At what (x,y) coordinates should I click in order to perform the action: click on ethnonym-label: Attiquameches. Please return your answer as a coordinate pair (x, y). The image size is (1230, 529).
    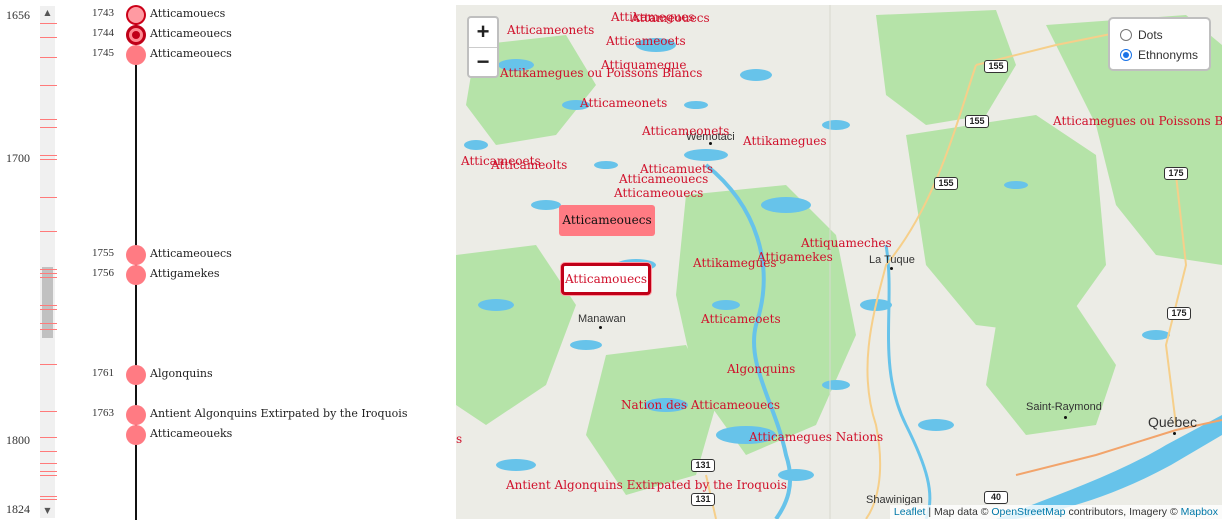
    Looking at the image, I should click on (846, 243).